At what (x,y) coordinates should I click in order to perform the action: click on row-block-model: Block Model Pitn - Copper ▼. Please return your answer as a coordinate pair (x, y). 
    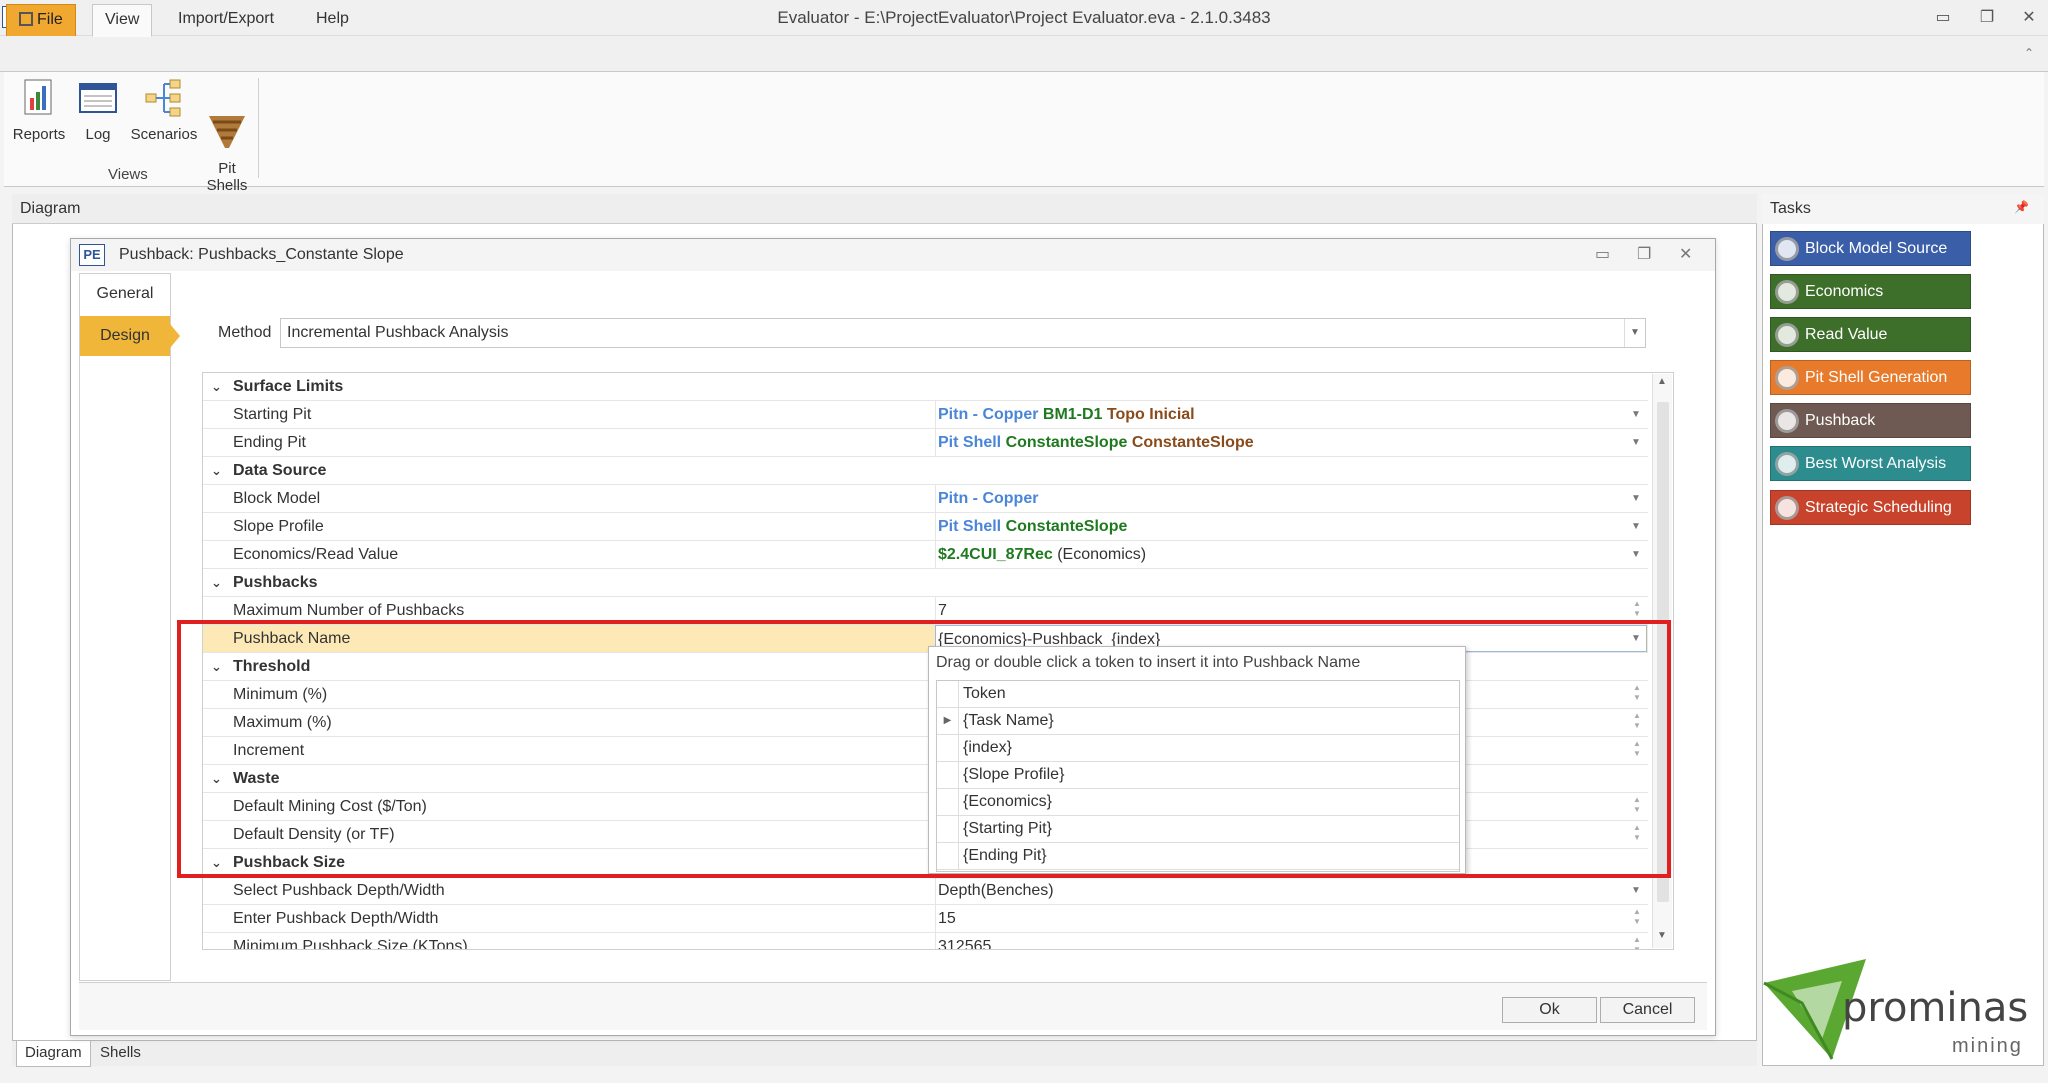
    Looking at the image, I should click on (925, 499).